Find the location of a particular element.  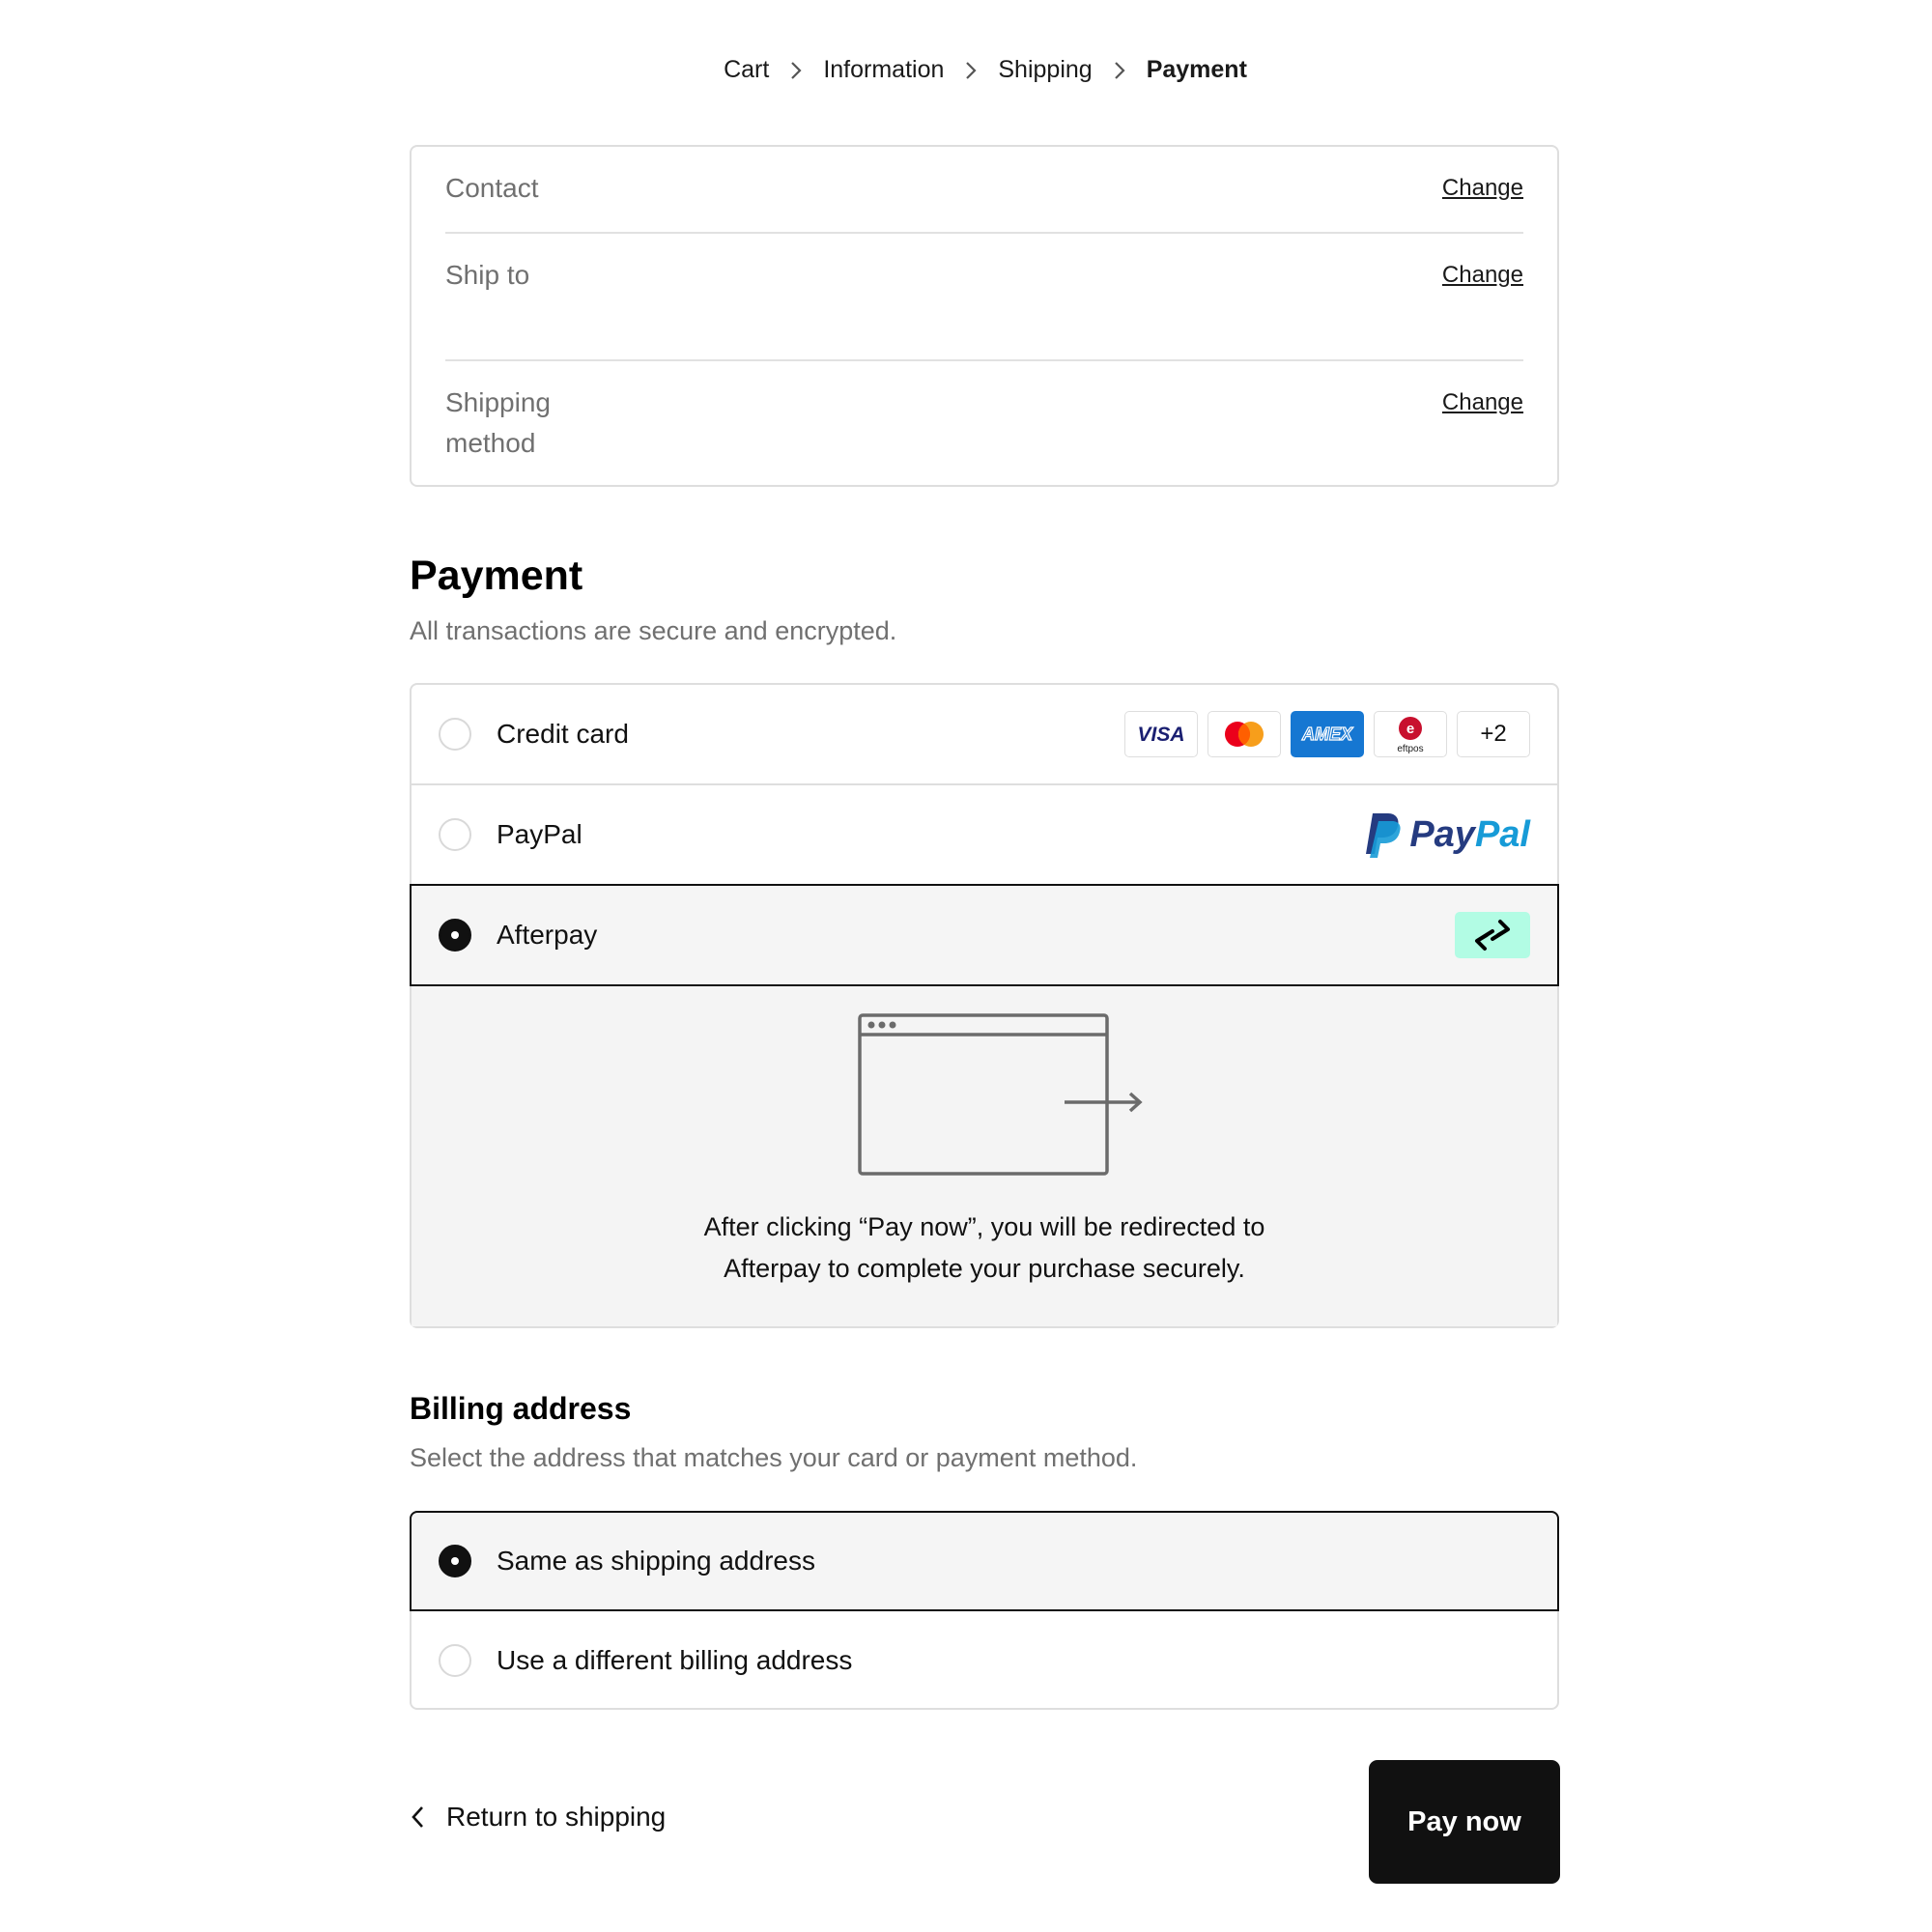

change-ship-to-link: Change is located at coordinates (1482, 275).